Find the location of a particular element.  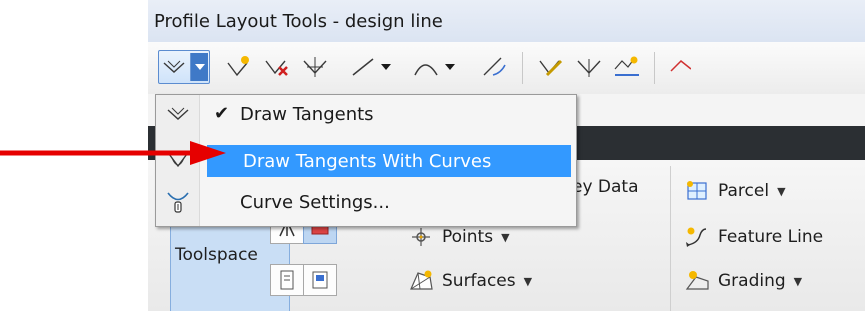

grading-label: Grading is located at coordinates (752, 281).